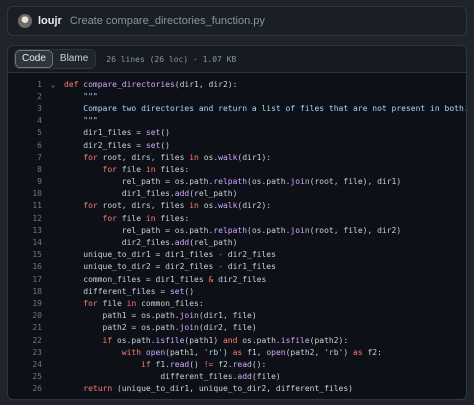  Describe the element at coordinates (105, 352) in the screenshot. I see `code-token: with` at that location.